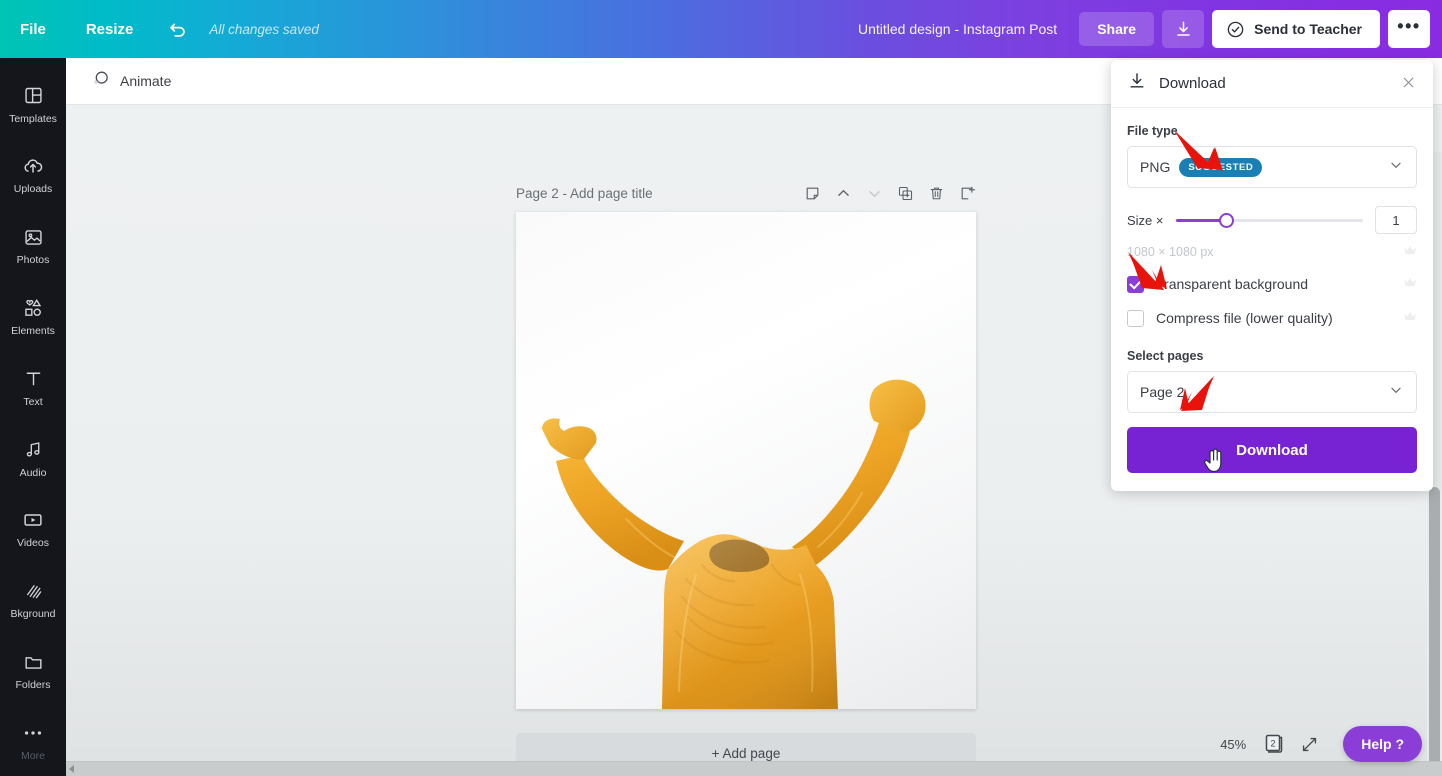 Image resolution: width=1442 pixels, height=776 pixels. I want to click on dimensions-text-row: 1080 × 1080 px, so click(1272, 251).